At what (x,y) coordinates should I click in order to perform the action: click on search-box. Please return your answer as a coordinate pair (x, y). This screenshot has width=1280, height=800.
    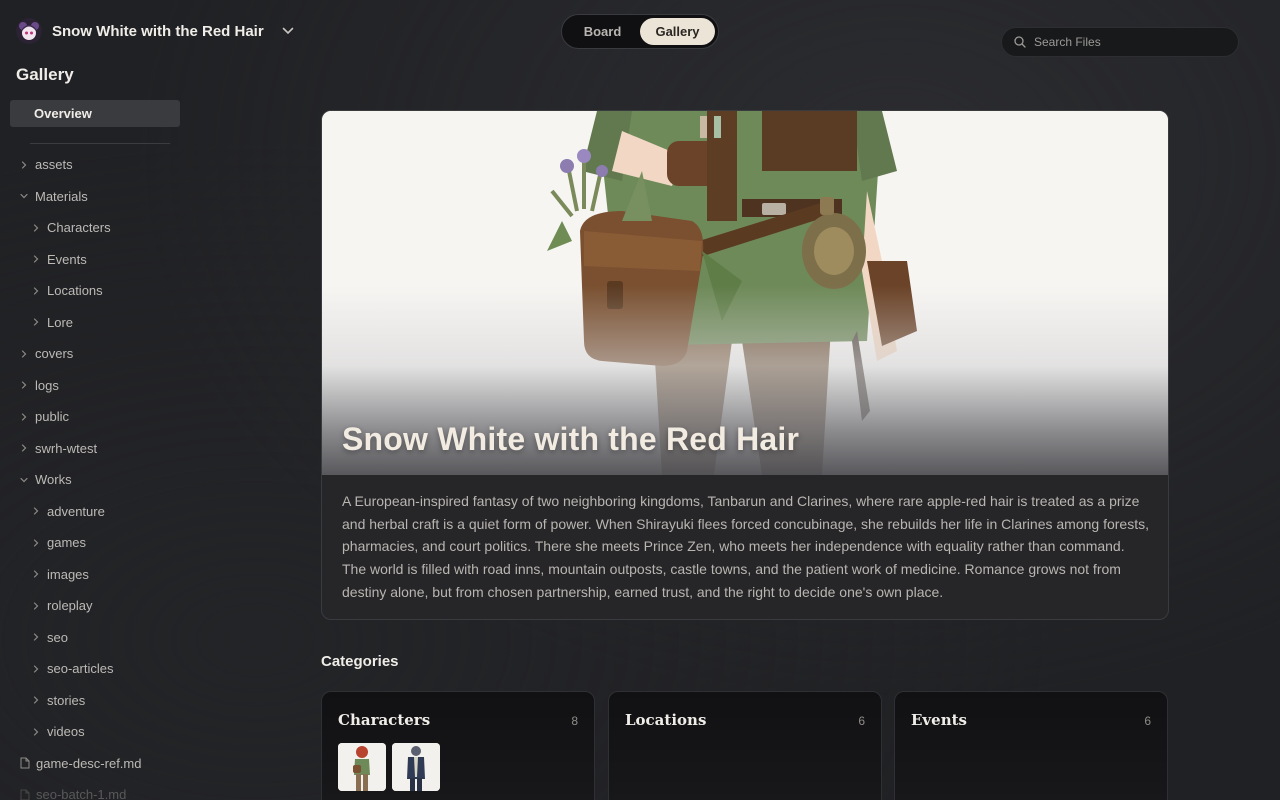
    Looking at the image, I should click on (1120, 42).